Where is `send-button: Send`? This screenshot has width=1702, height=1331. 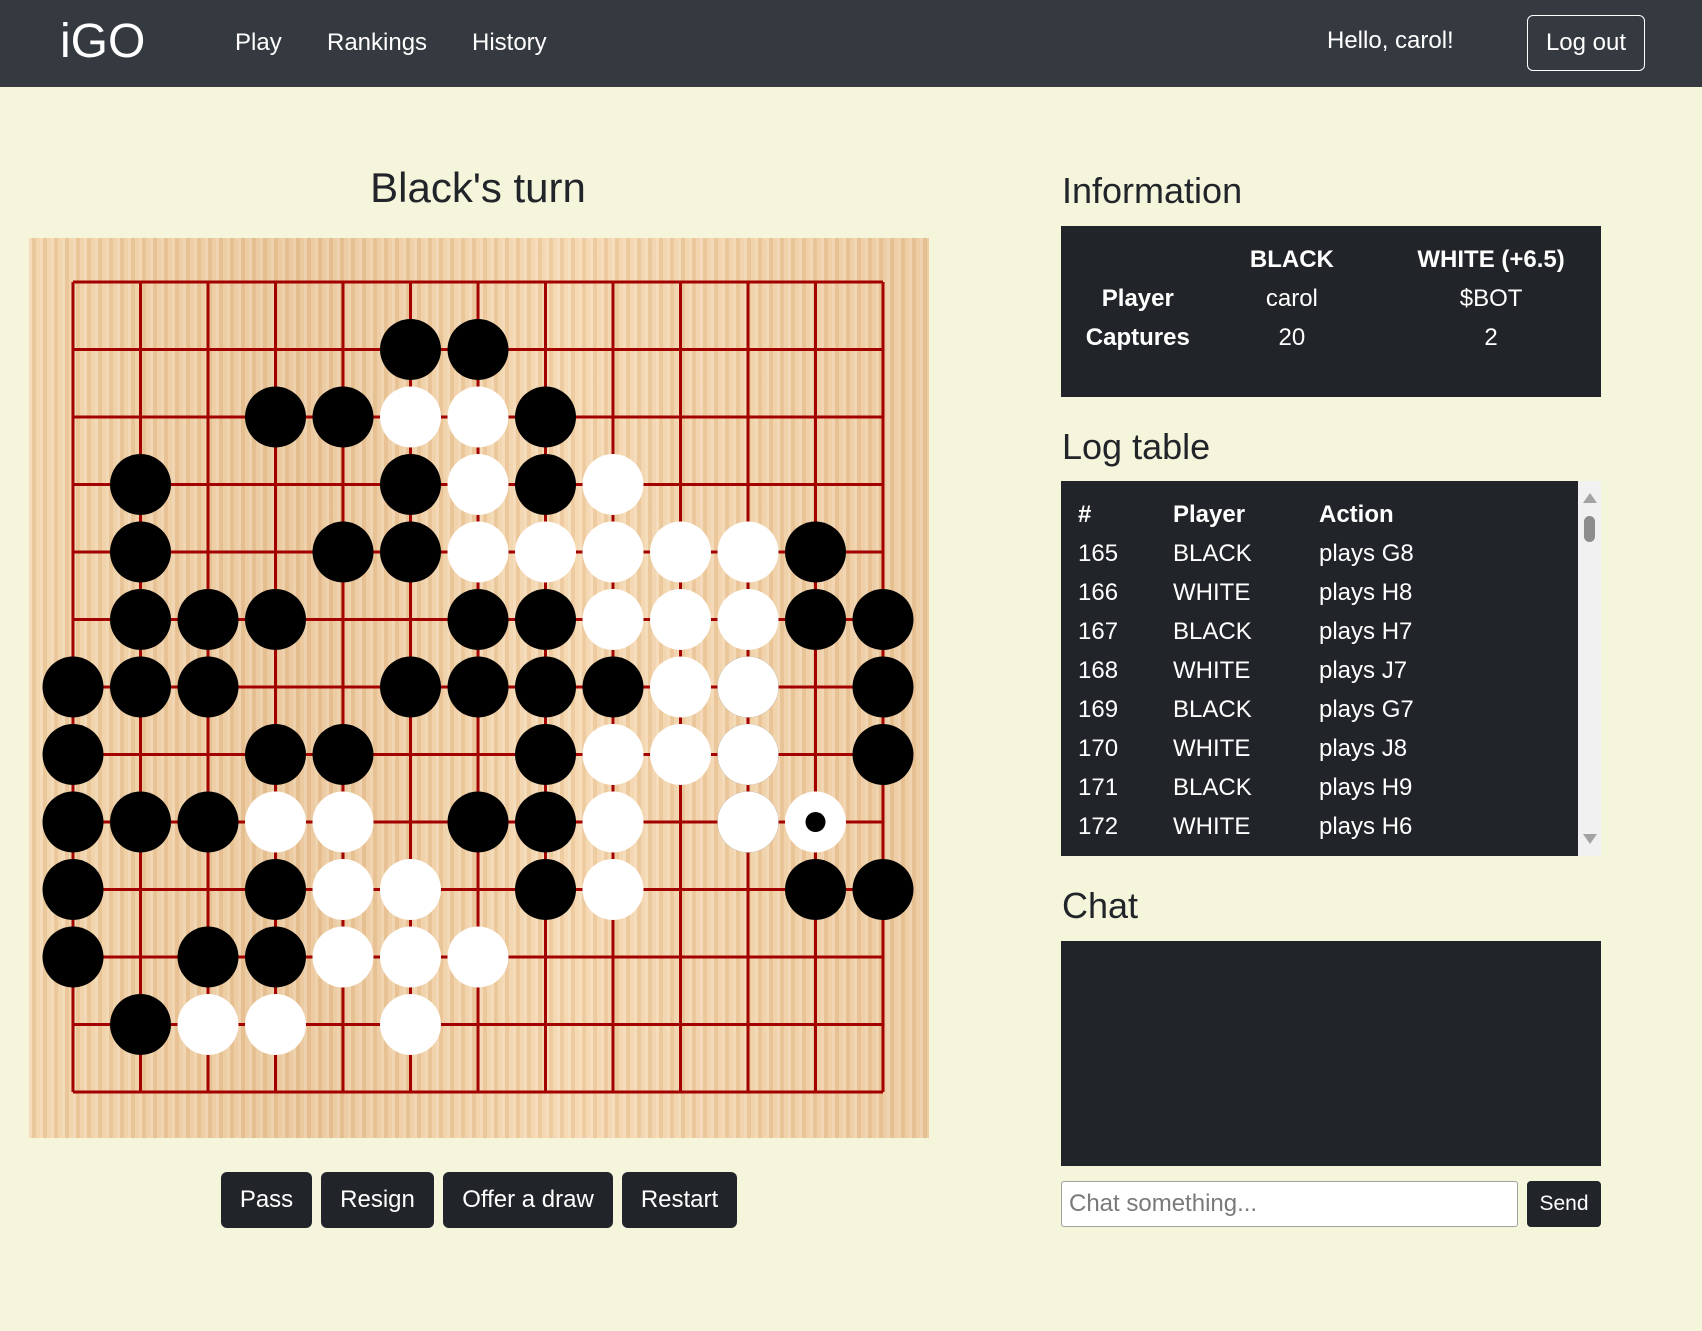
send-button: Send is located at coordinates (1564, 1204).